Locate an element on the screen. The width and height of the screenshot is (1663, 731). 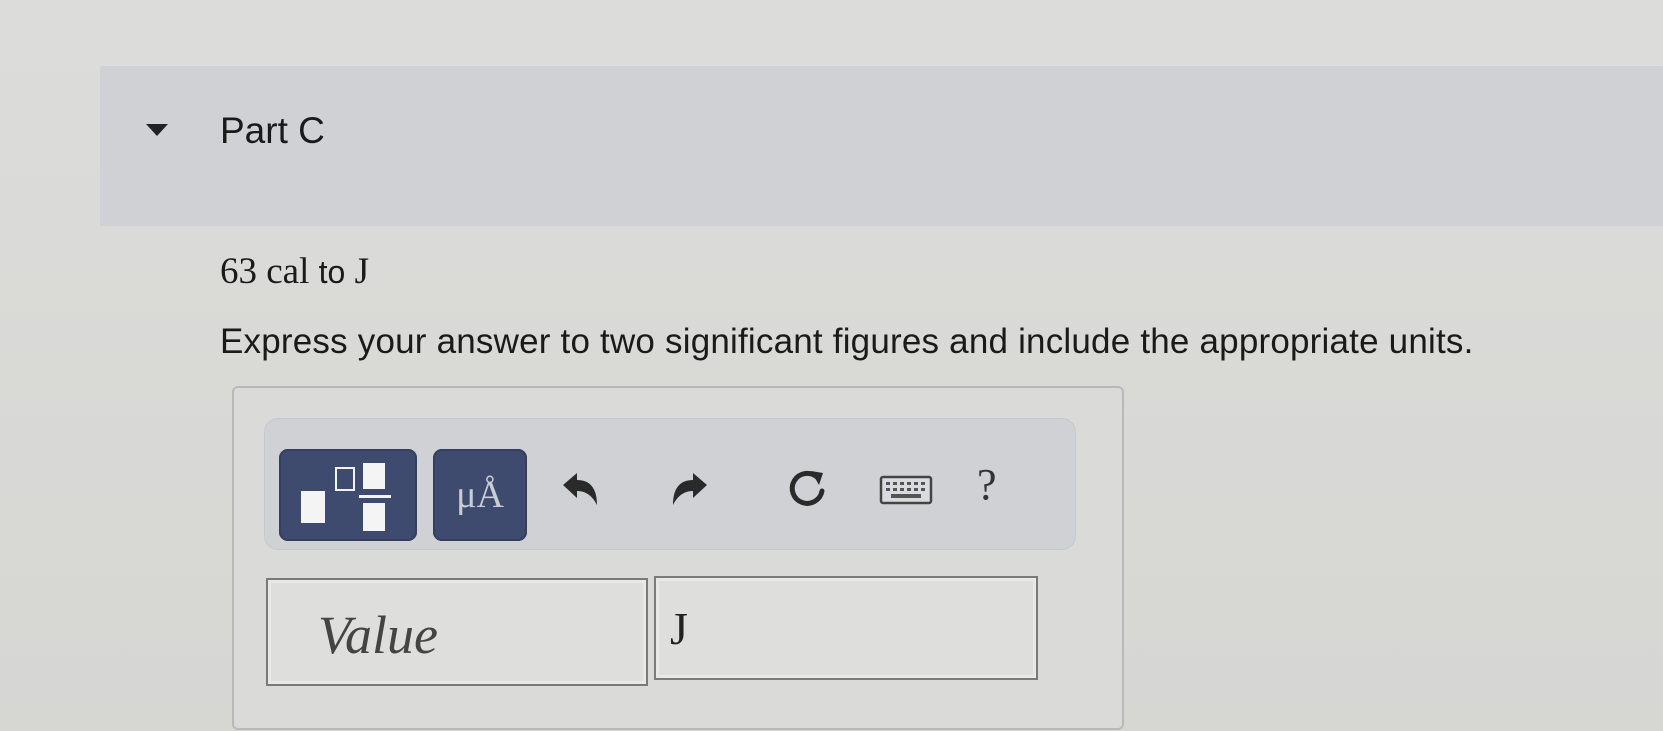
undo-button is located at coordinates (577, 489).